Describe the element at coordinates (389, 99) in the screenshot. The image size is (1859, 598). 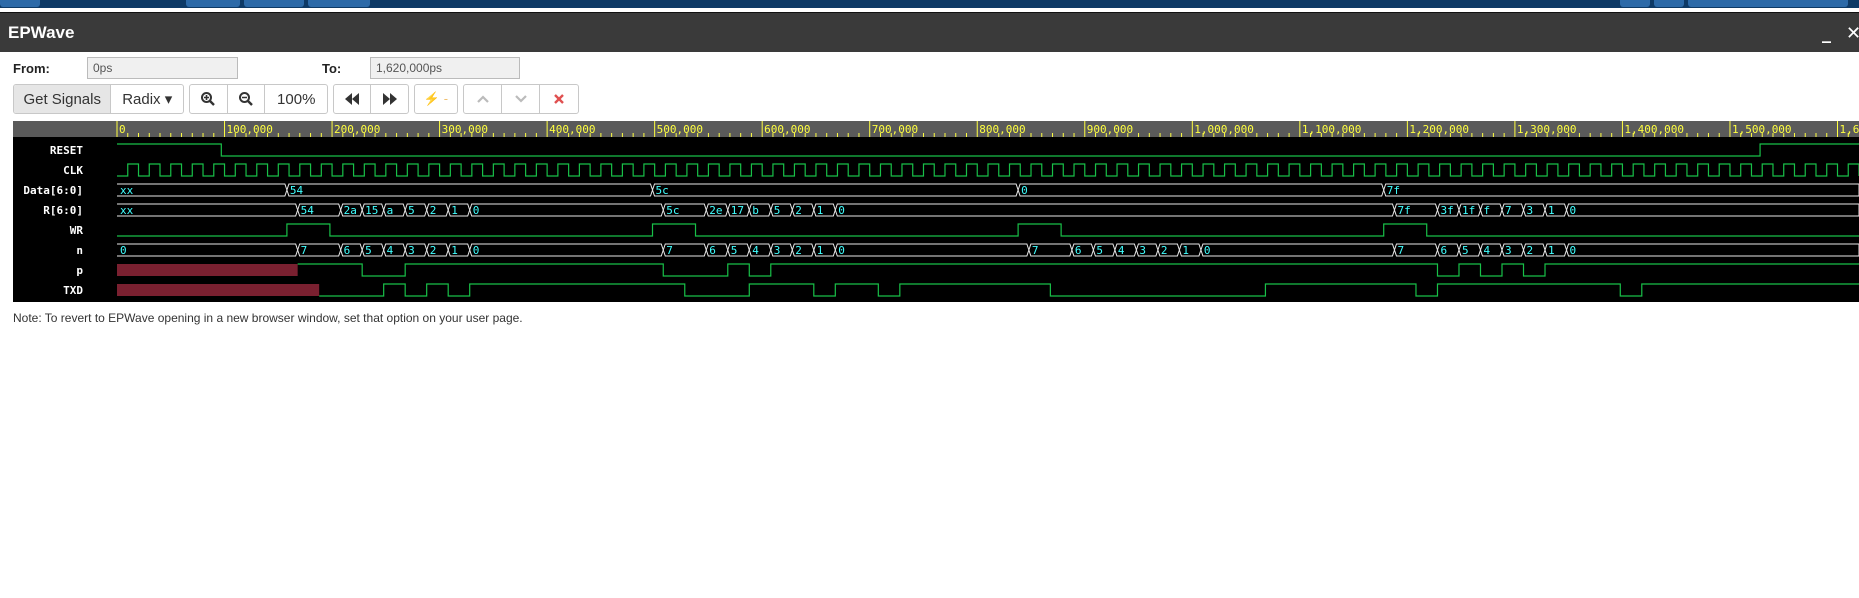
I see `next-edge-button` at that location.